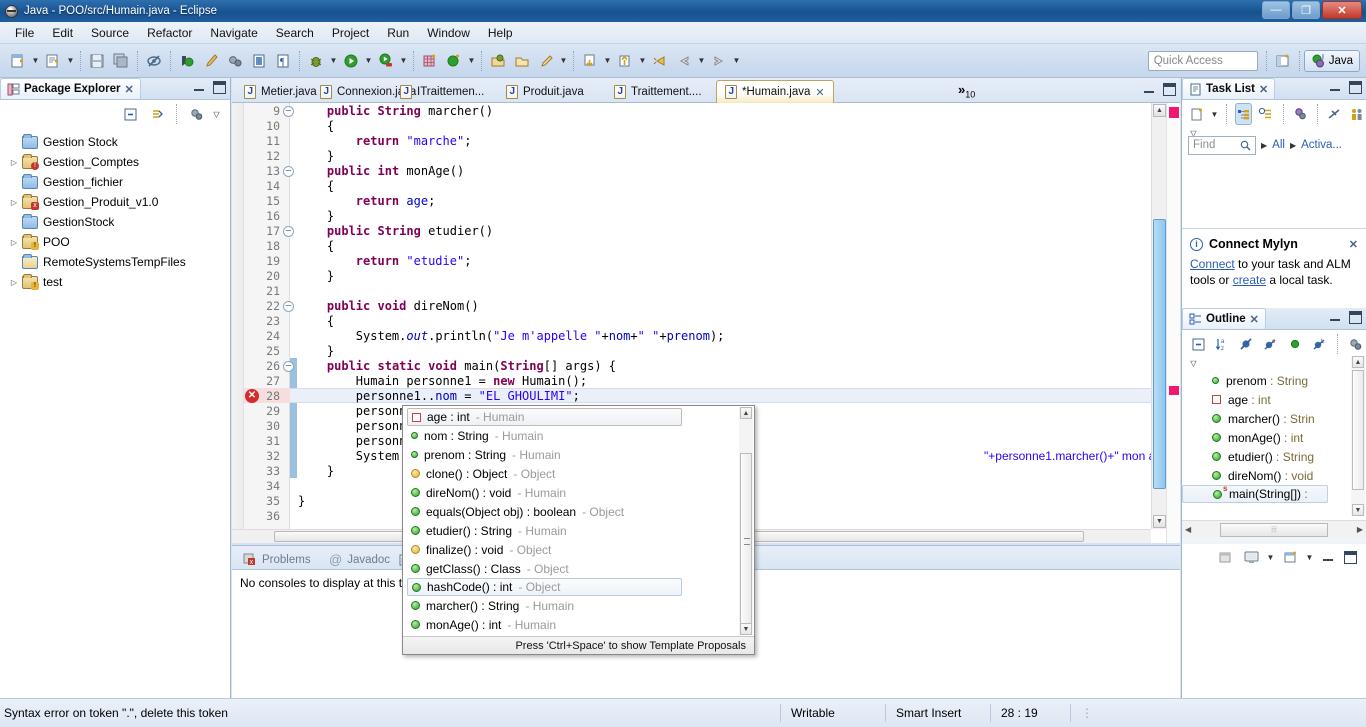 Image resolution: width=1366 pixels, height=727 pixels. Describe the element at coordinates (1266, 399) in the screenshot. I see `outline-item-age-int: age : int` at that location.